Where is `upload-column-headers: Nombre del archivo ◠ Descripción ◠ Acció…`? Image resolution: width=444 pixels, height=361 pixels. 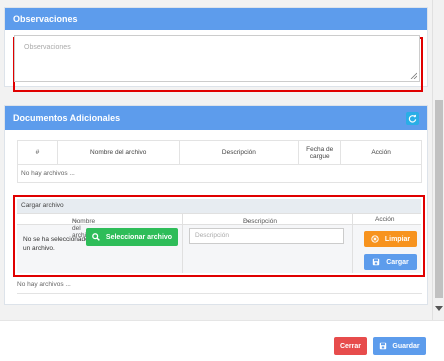
upload-column-headers: Nombre del archivo ◠ Descripción ◠ Acció… is located at coordinates (219, 226).